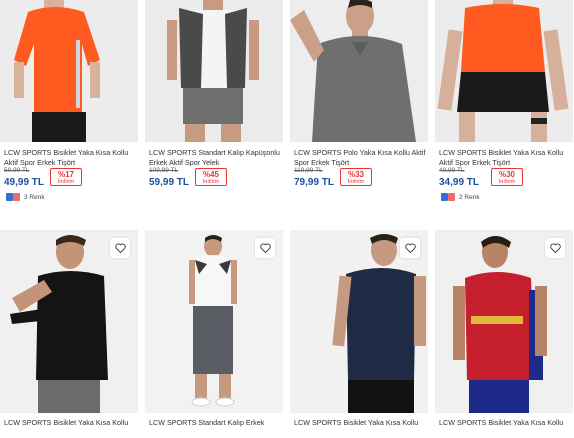  What do you see at coordinates (17, 170) in the screenshot?
I see `old-price: 59,99 TL` at bounding box center [17, 170].